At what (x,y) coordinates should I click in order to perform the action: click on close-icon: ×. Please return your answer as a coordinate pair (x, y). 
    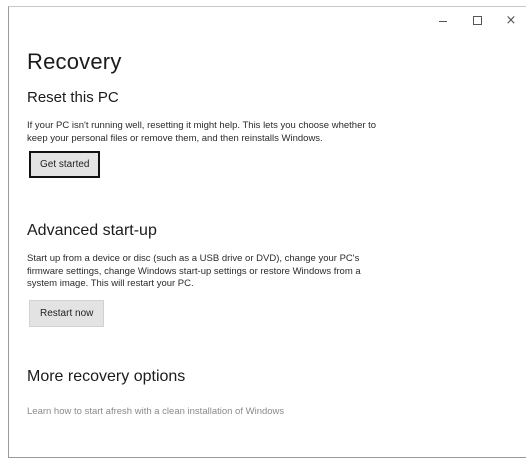
    Looking at the image, I should click on (511, 20).